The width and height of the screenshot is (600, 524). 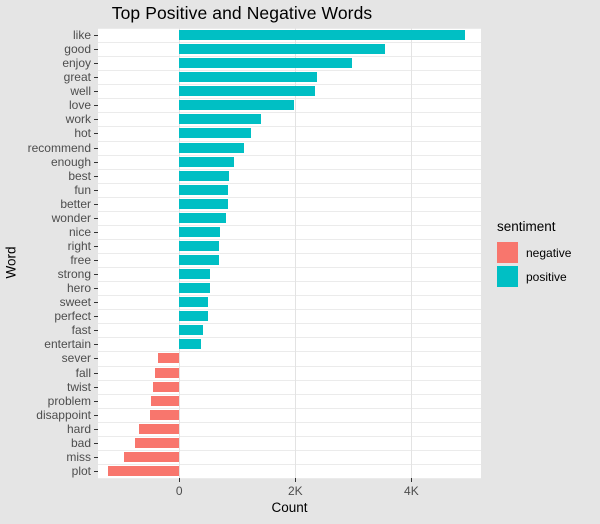 I want to click on x-axis: 0 2K 4K, so click(x=289, y=490).